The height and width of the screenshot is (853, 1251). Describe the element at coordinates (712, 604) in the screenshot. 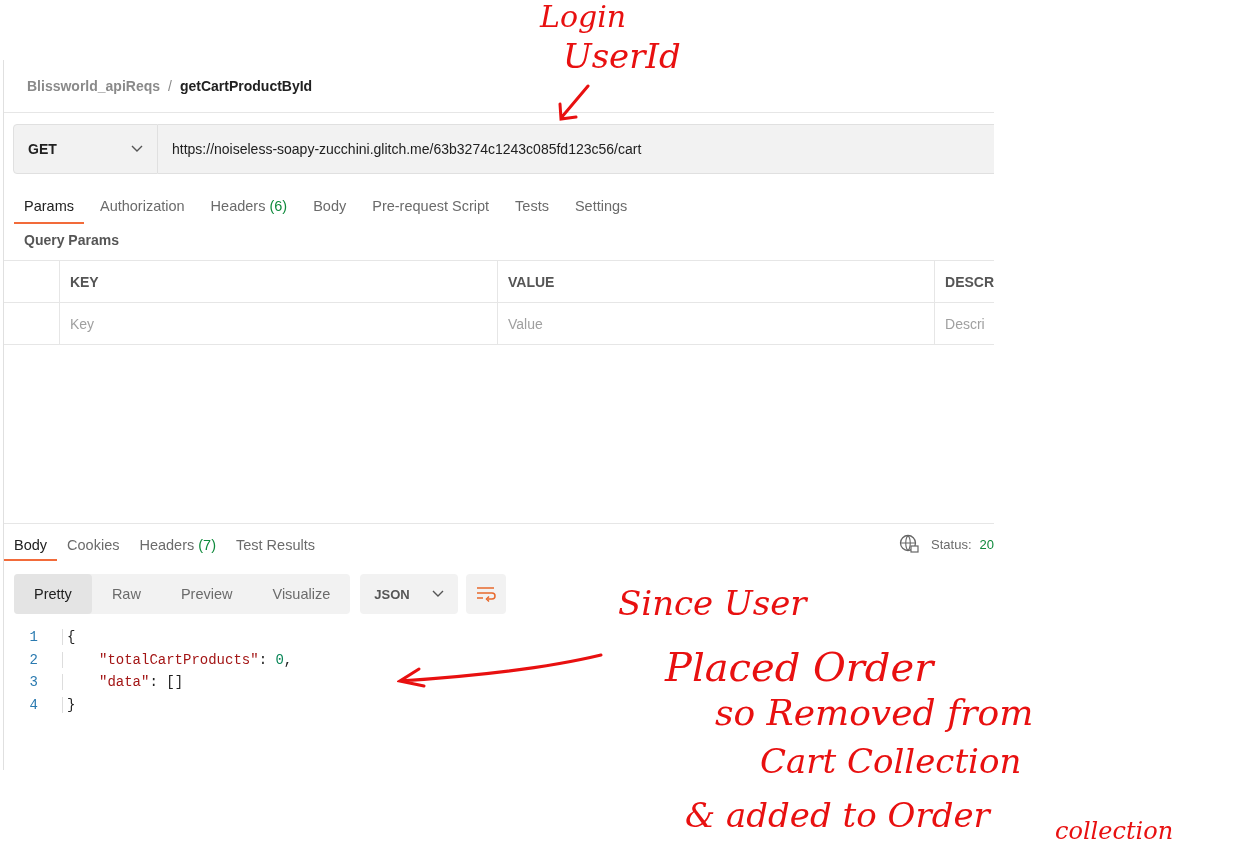

I see `handwritten-note: Since User` at that location.